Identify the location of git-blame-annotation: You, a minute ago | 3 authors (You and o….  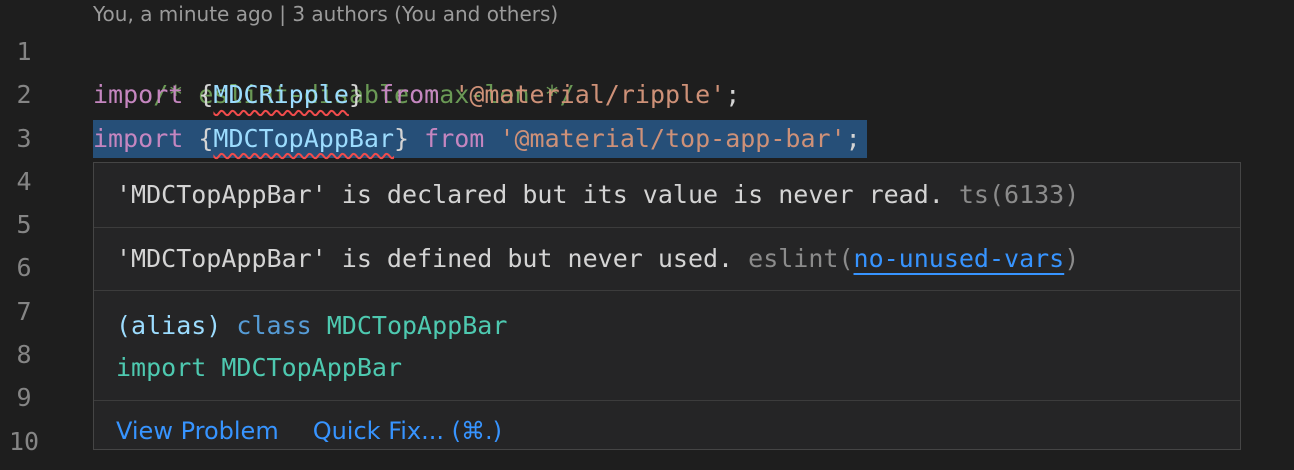
(326, 14).